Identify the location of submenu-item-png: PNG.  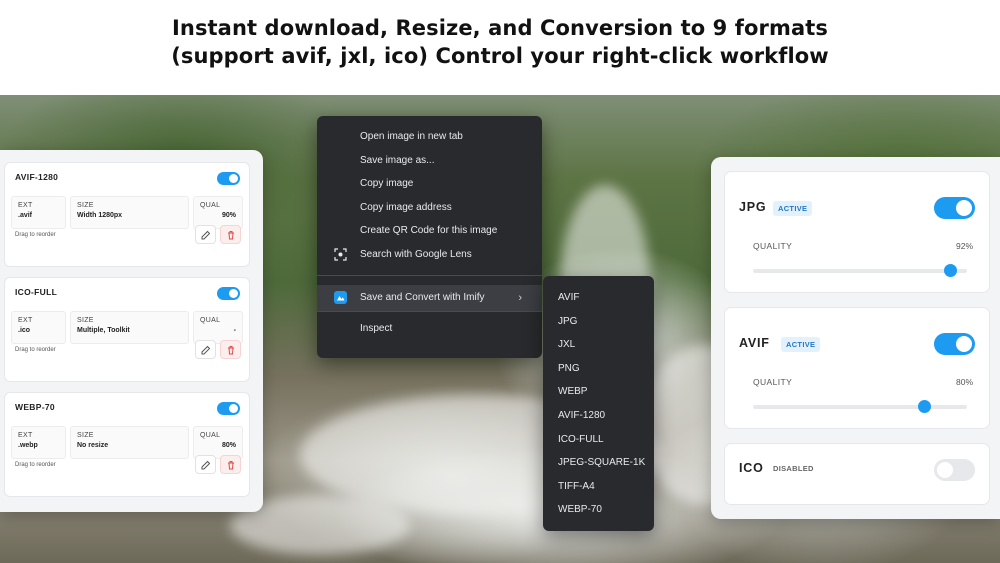
(598, 369).